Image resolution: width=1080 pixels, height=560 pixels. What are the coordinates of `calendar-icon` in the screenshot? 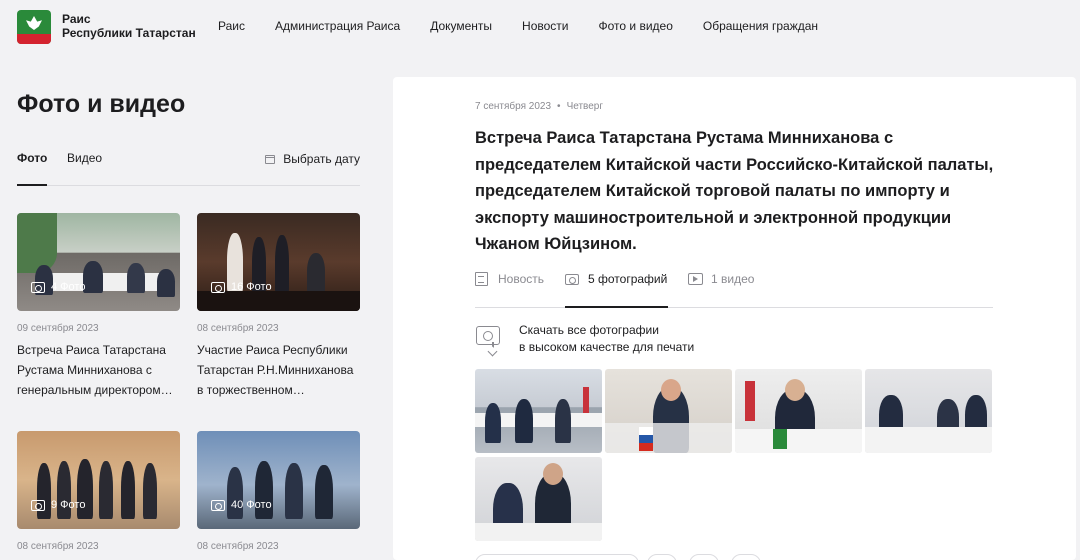 It's located at (270, 159).